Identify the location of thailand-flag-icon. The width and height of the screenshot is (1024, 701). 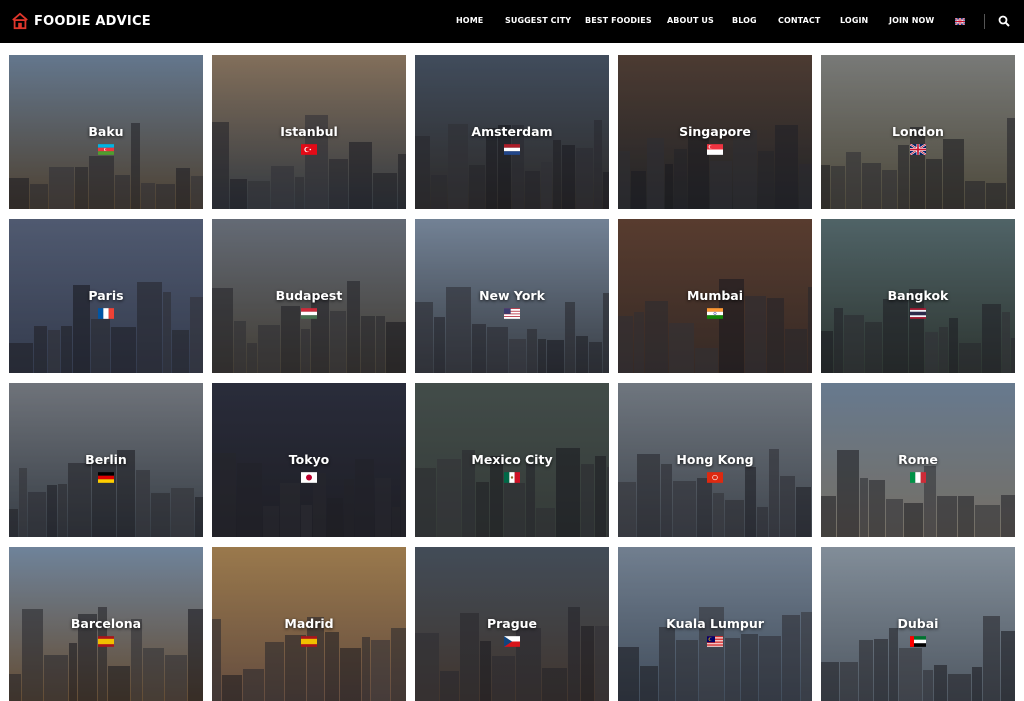
(918, 313).